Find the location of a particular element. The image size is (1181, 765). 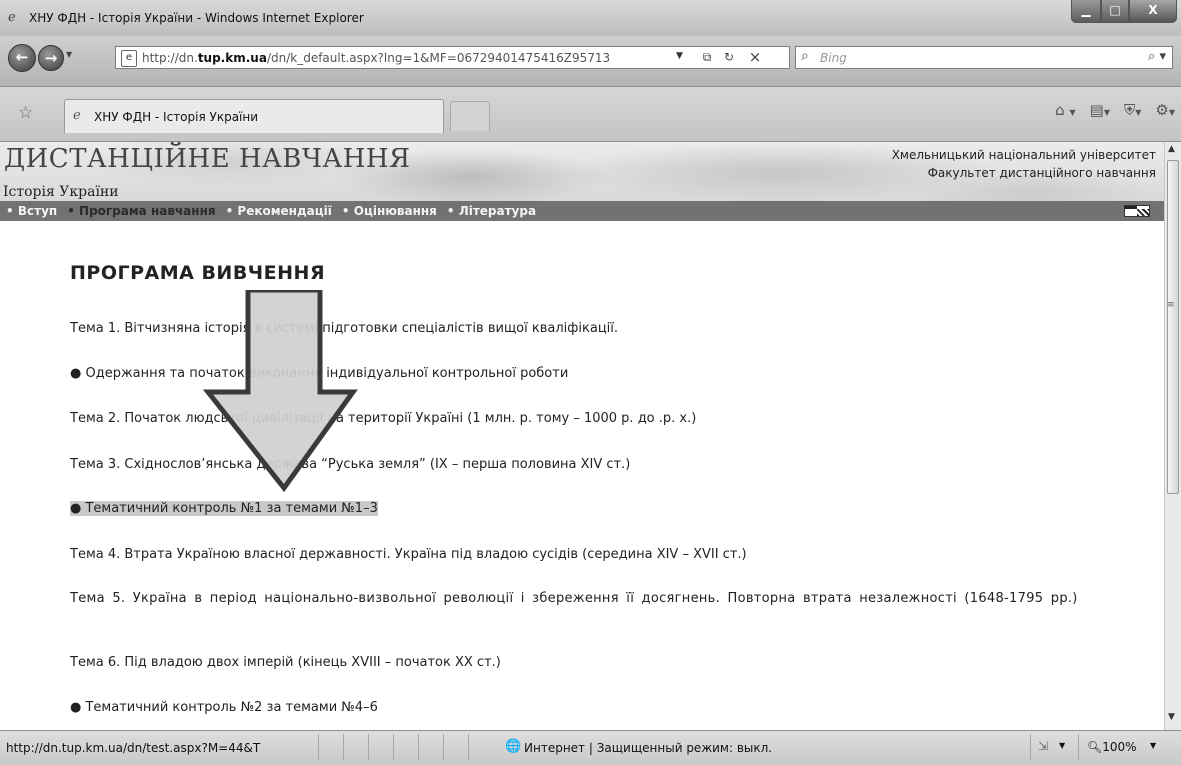

window-controls: ▁ □ X is located at coordinates (1124, 12).